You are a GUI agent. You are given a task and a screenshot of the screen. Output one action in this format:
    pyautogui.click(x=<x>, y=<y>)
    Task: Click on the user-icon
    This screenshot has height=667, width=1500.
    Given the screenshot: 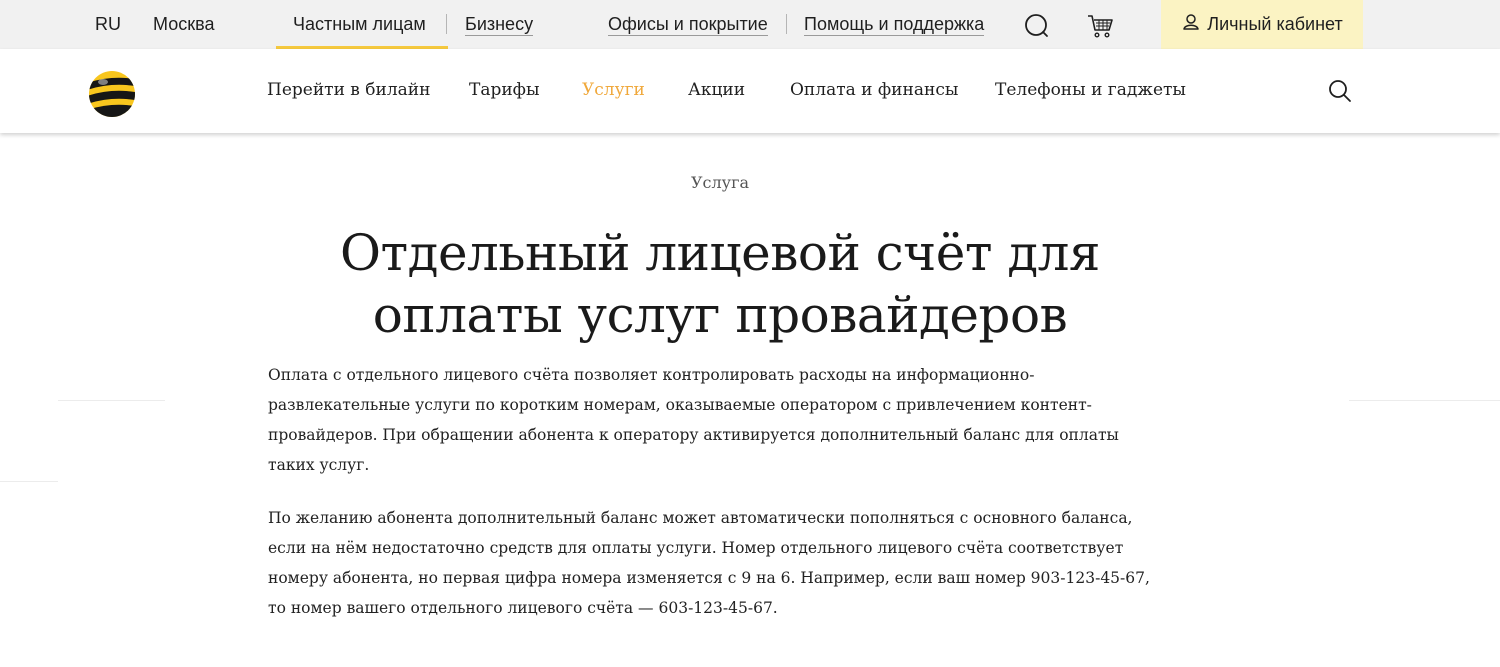 What is the action you would take?
    pyautogui.click(x=1191, y=24)
    